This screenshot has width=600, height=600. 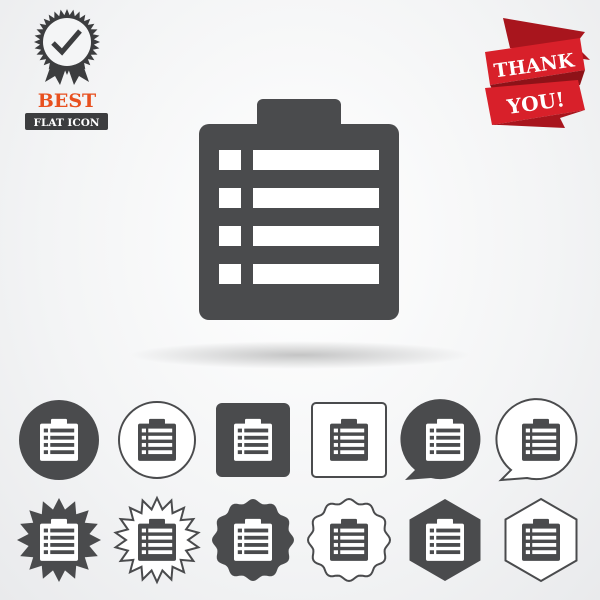 I want to click on thank-you-ribbon: THANK YOU!, so click(x=537, y=73).